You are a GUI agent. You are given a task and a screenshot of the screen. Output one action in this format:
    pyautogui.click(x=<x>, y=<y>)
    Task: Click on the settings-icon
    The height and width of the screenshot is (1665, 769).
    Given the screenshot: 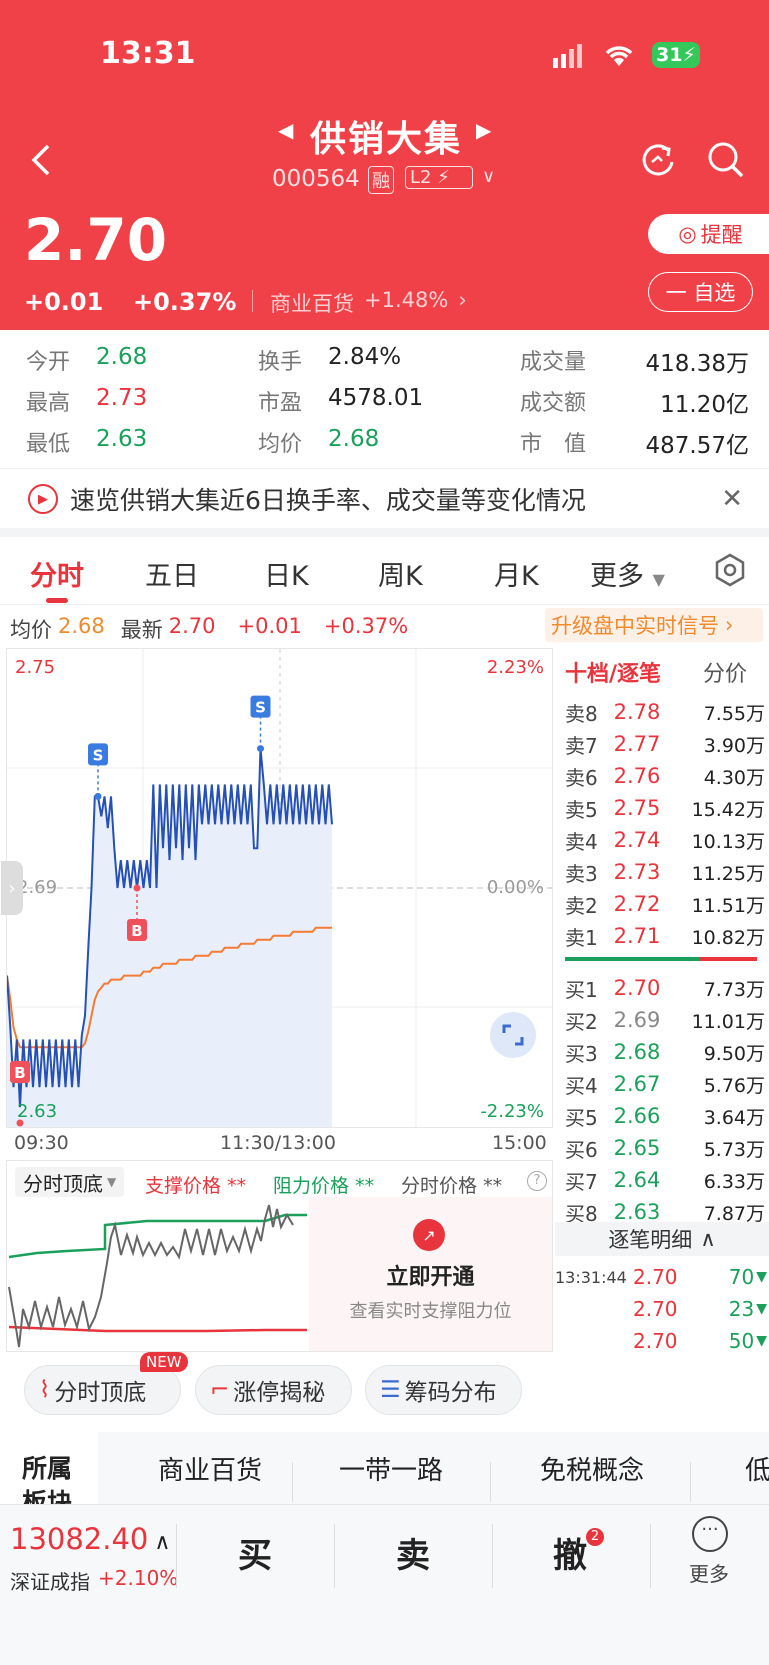 What is the action you would take?
    pyautogui.click(x=730, y=570)
    